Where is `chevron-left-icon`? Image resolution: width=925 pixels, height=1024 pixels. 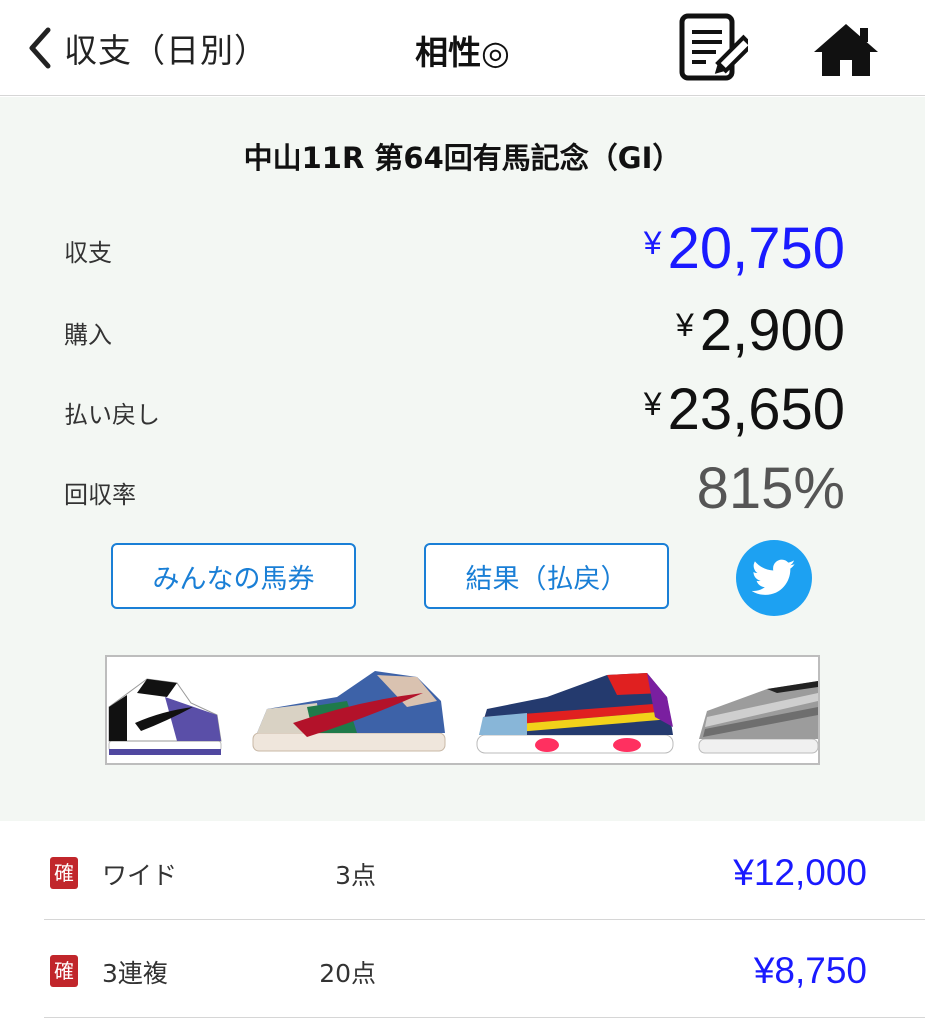 chevron-left-icon is located at coordinates (40, 48).